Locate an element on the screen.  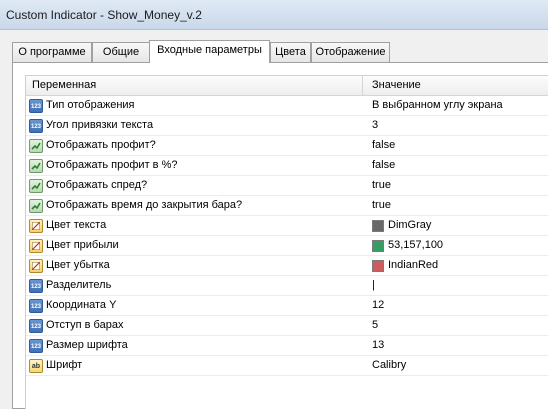
parameter-row: 123 Разделитель | is located at coordinates (287, 286).